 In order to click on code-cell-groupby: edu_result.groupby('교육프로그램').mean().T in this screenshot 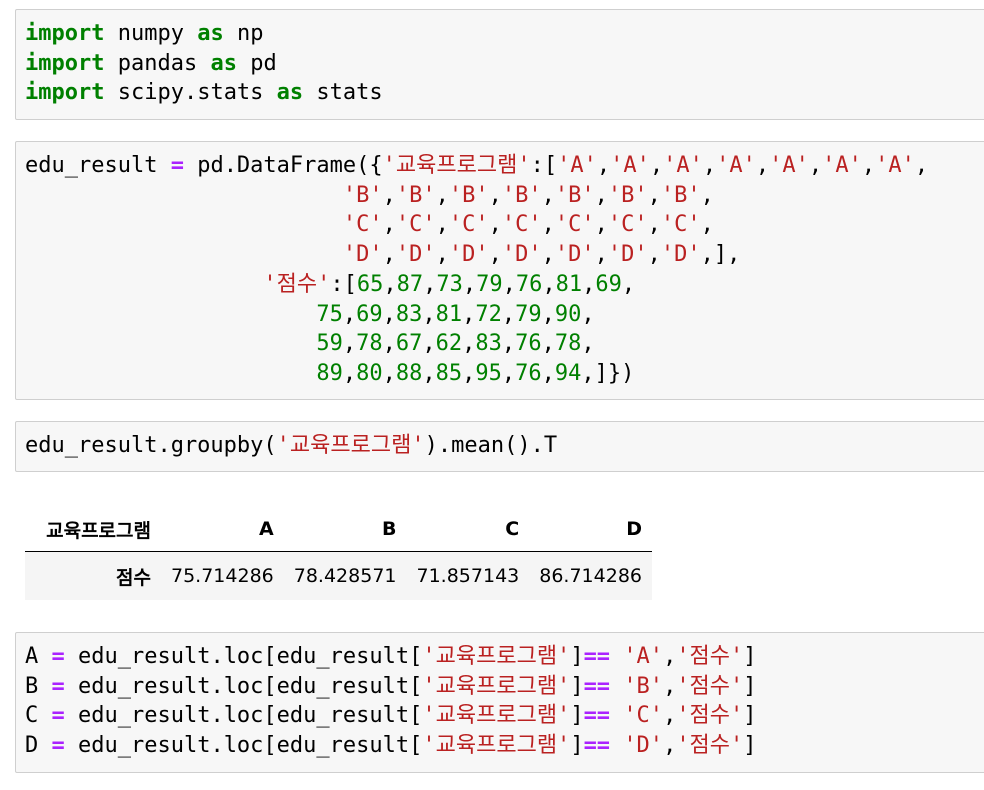, I will do `click(499, 446)`.